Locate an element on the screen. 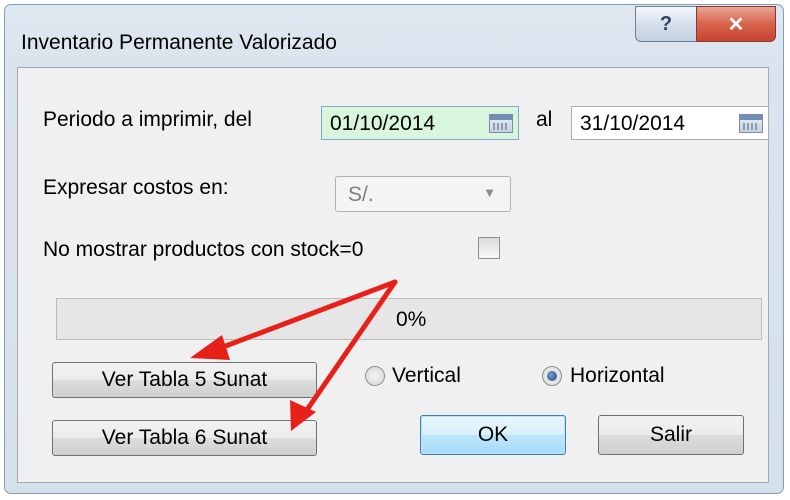 This screenshot has height=500, width=790. vertical-radio-label: Vertical is located at coordinates (426, 376).